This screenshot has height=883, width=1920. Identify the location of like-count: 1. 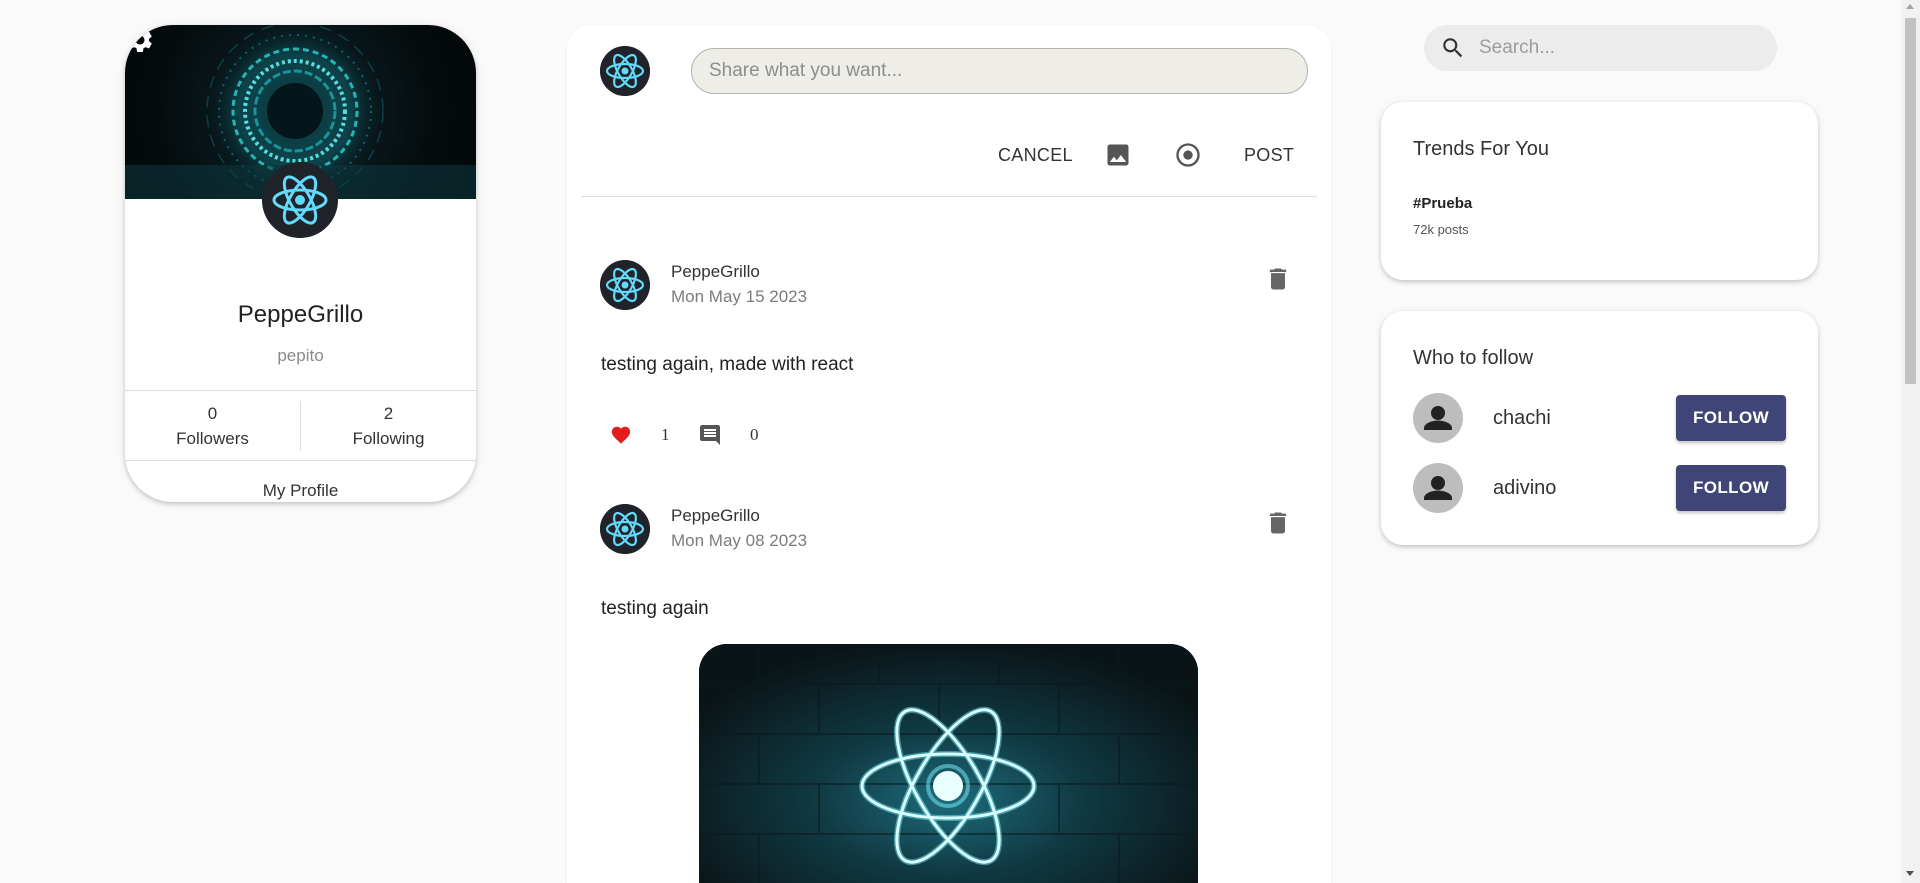
(665, 434).